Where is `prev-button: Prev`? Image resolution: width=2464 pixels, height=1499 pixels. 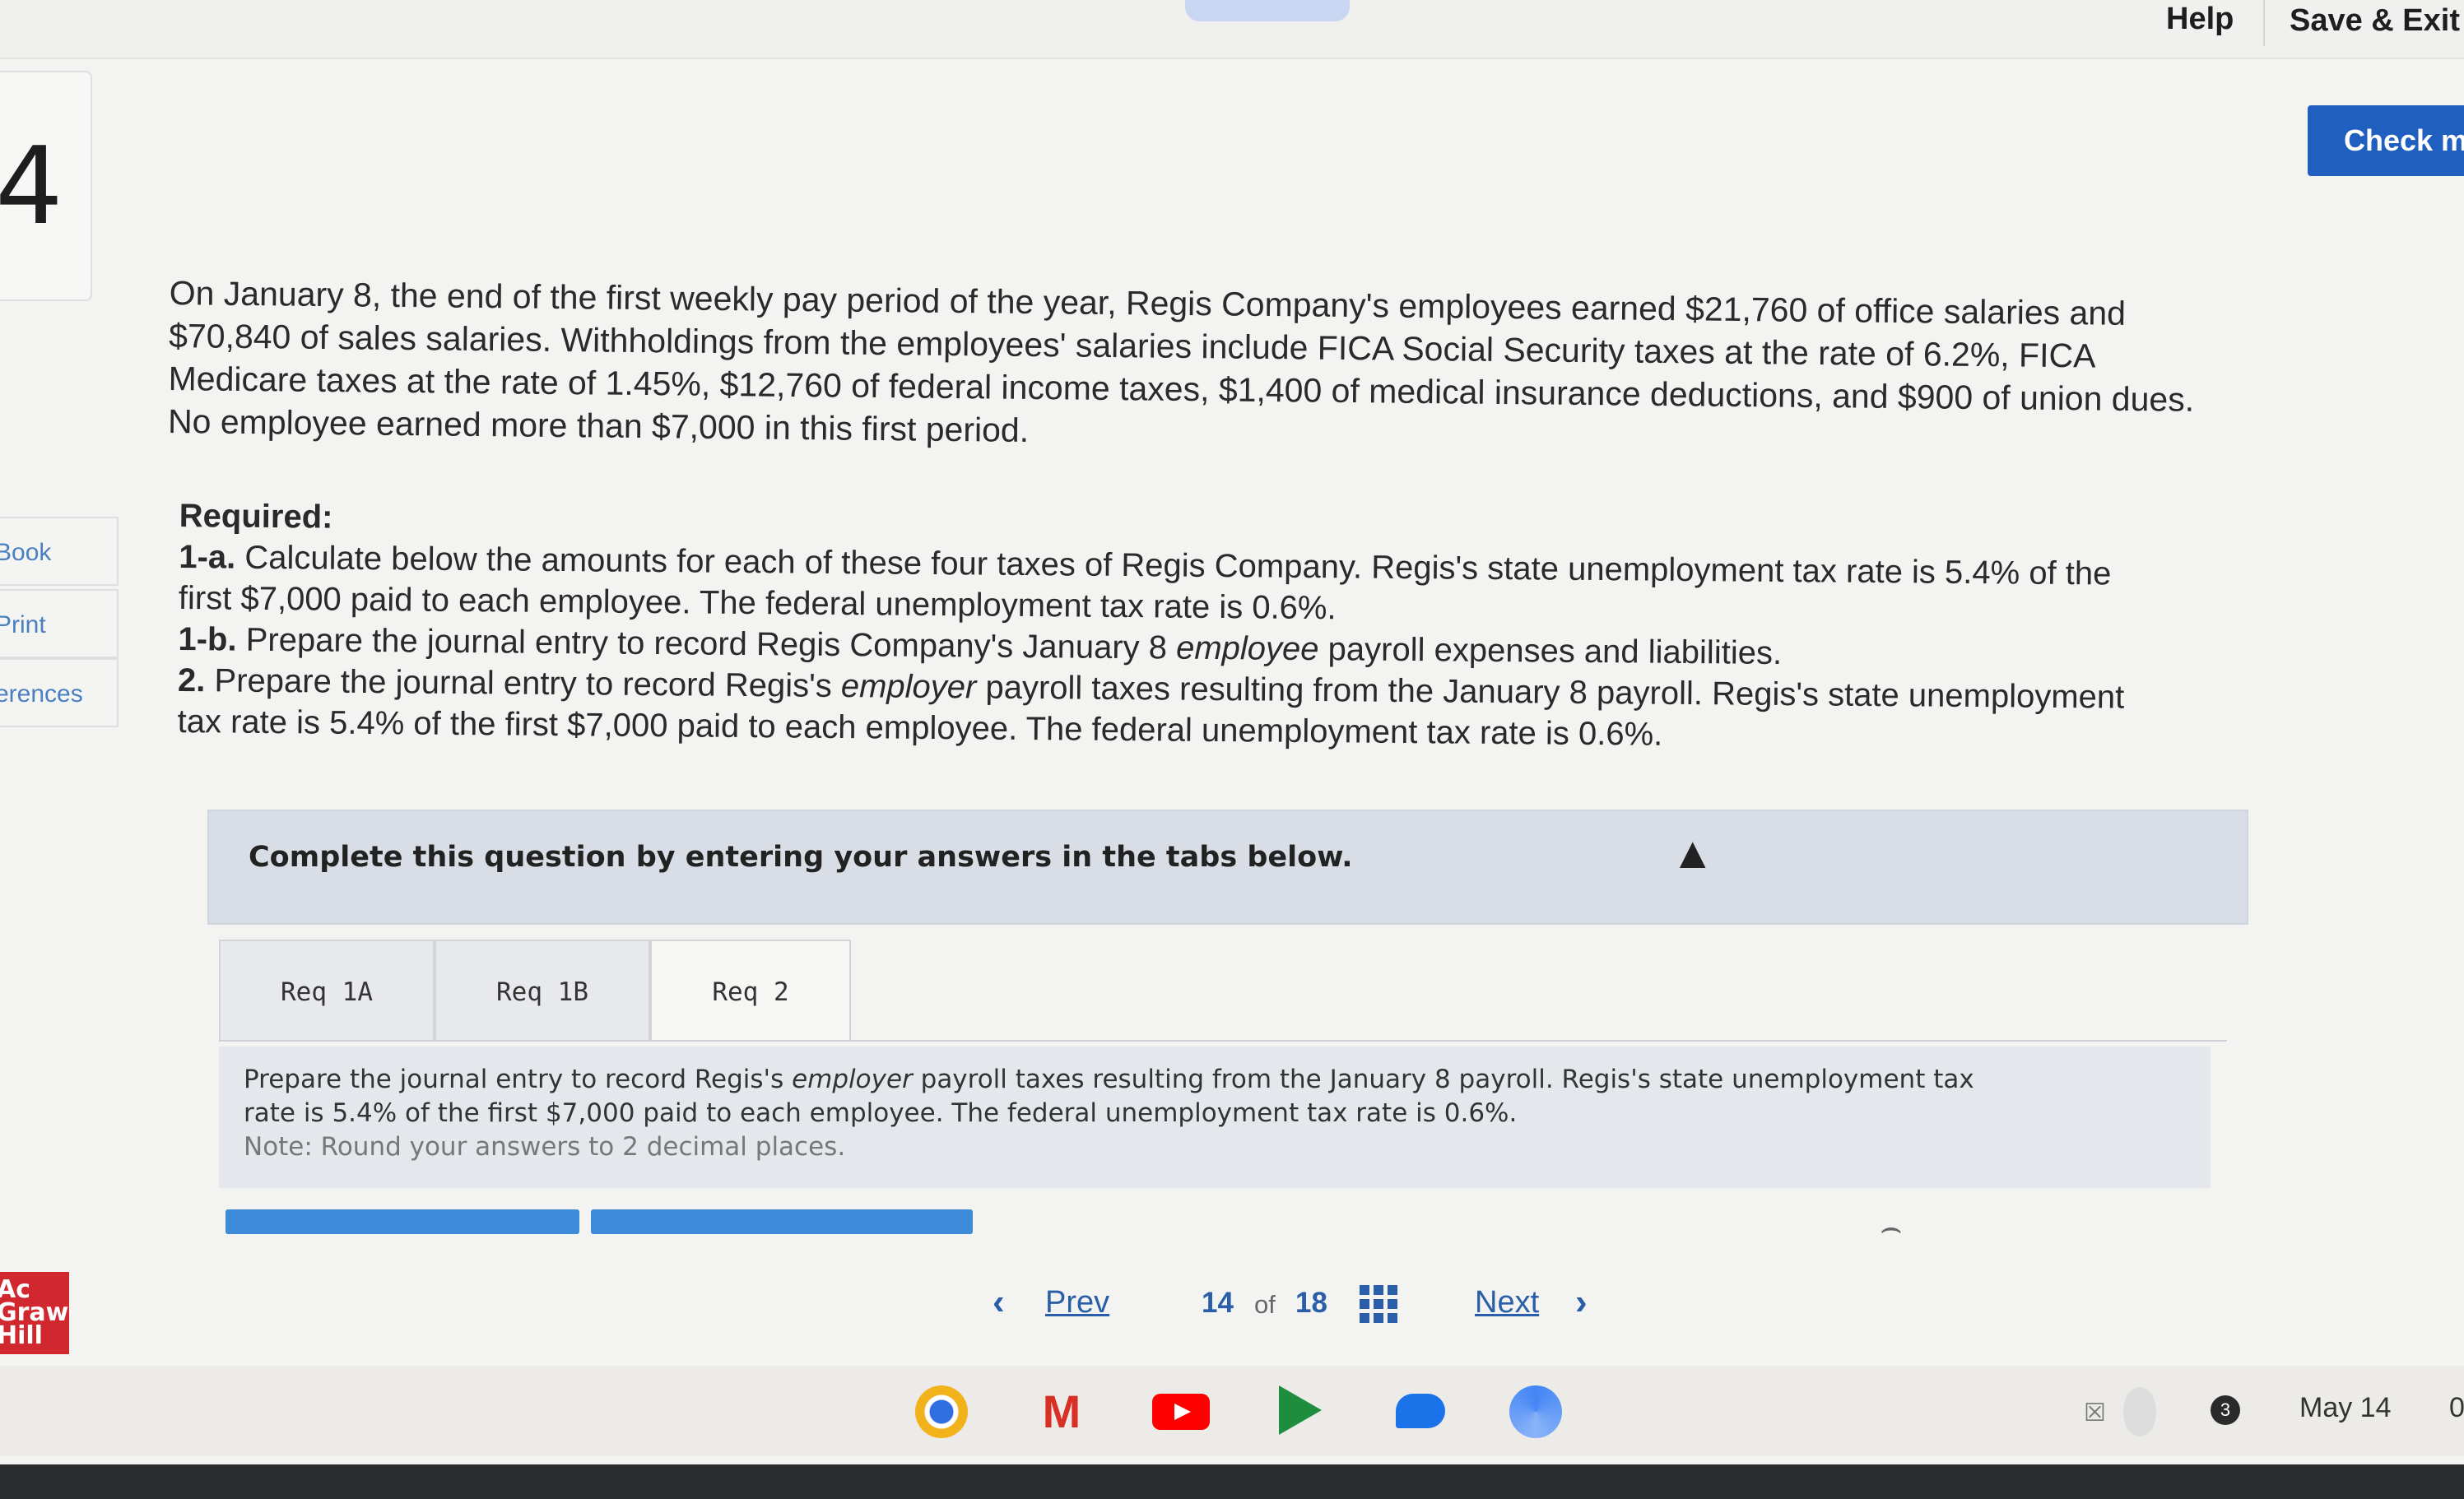
prev-button: Prev is located at coordinates (1077, 1303).